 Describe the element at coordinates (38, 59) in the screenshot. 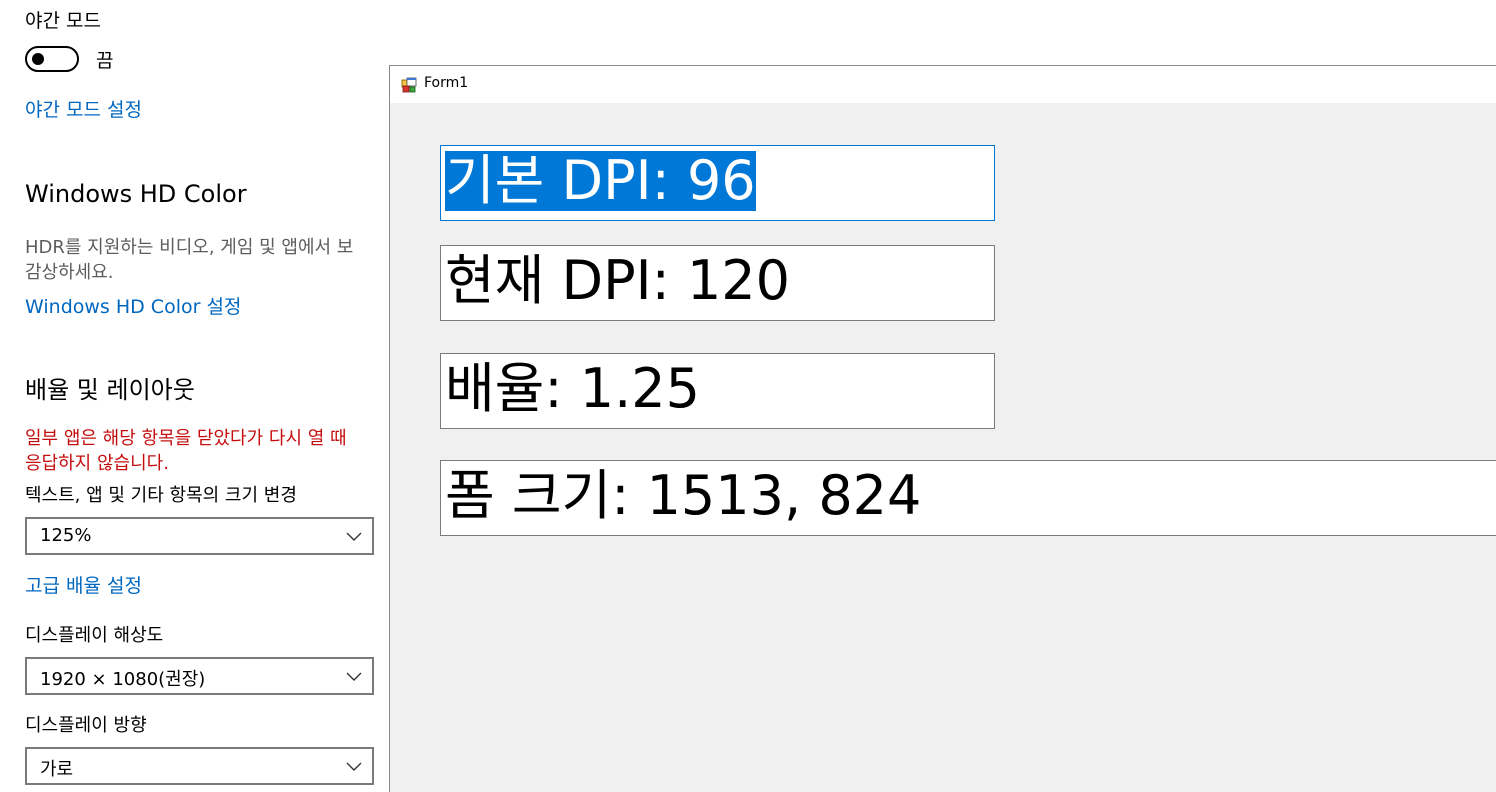

I see `toggle-knob` at that location.